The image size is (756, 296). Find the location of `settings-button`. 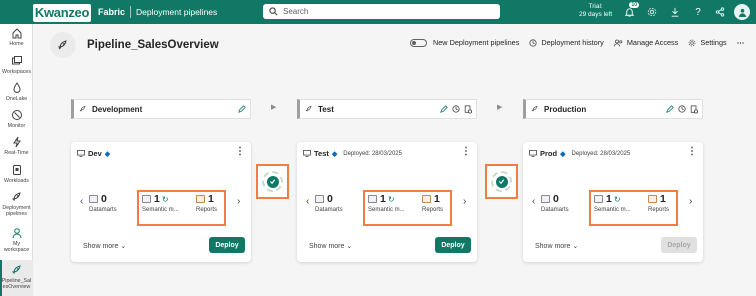

settings-button is located at coordinates (652, 12).